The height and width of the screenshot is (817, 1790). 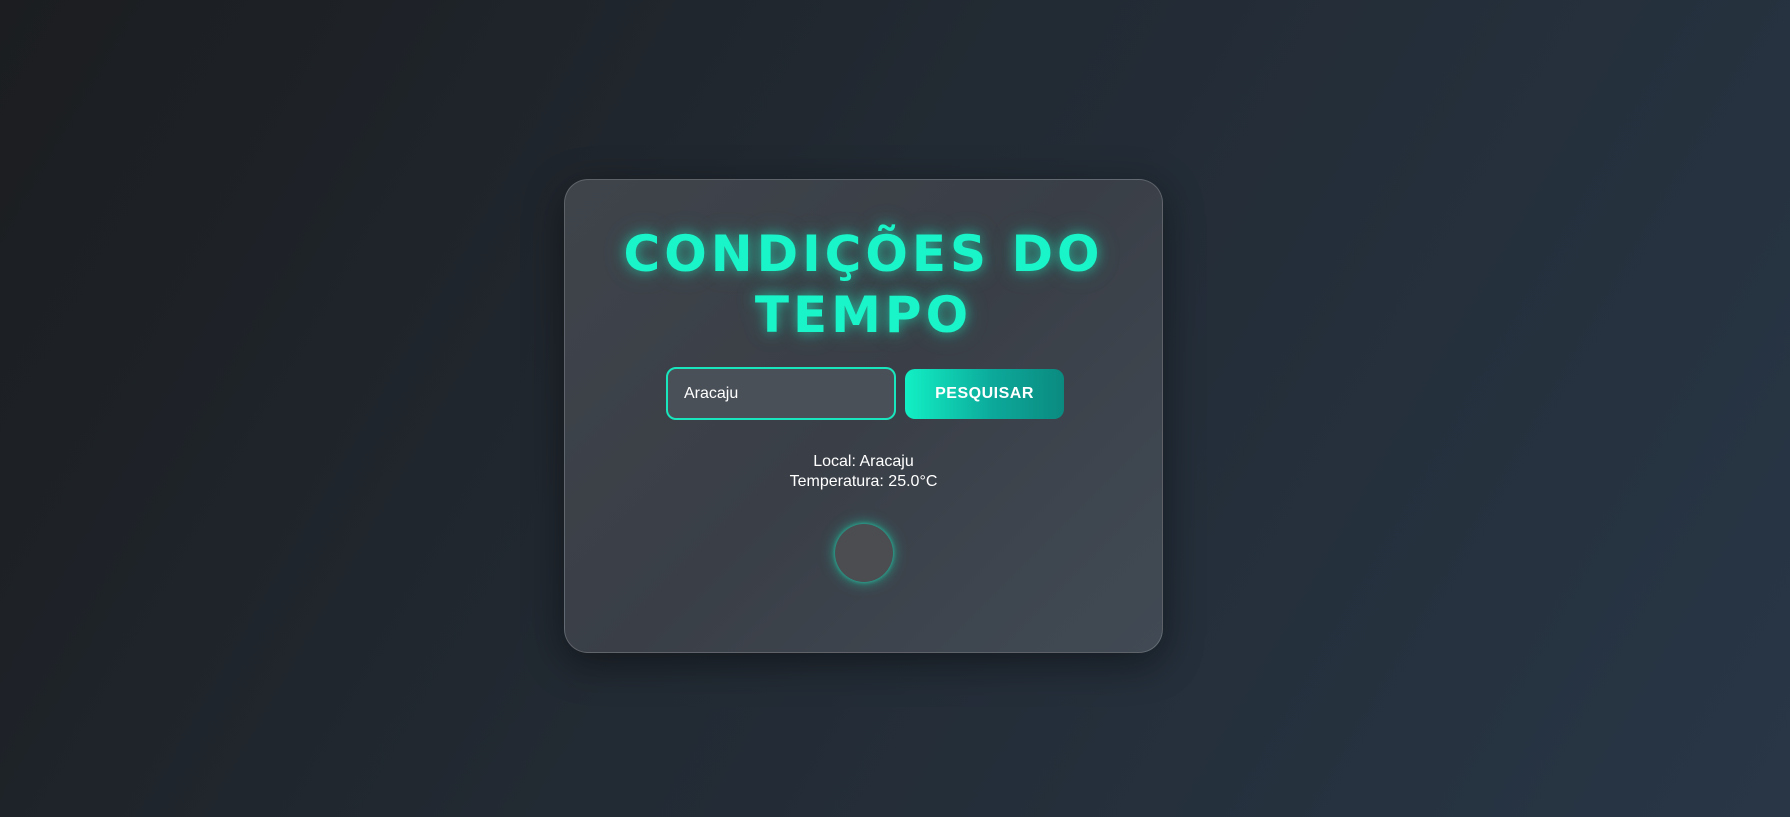 I want to click on page-title: CONDIÇÕES DO TEMPO, so click(x=863, y=284).